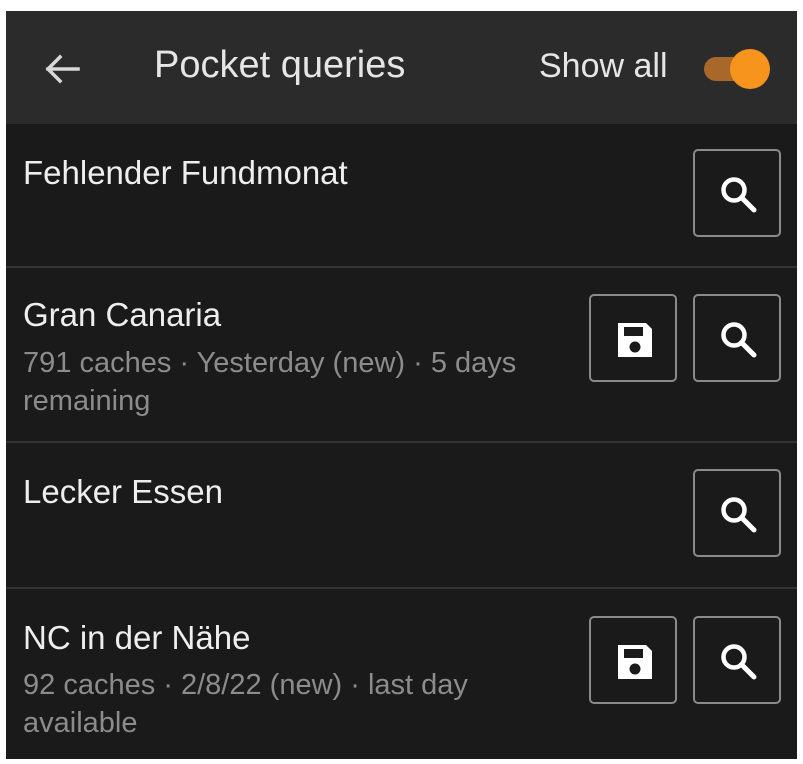 The height and width of the screenshot is (764, 803). Describe the element at coordinates (137, 637) in the screenshot. I see `query-name: NC in der Nähe` at that location.